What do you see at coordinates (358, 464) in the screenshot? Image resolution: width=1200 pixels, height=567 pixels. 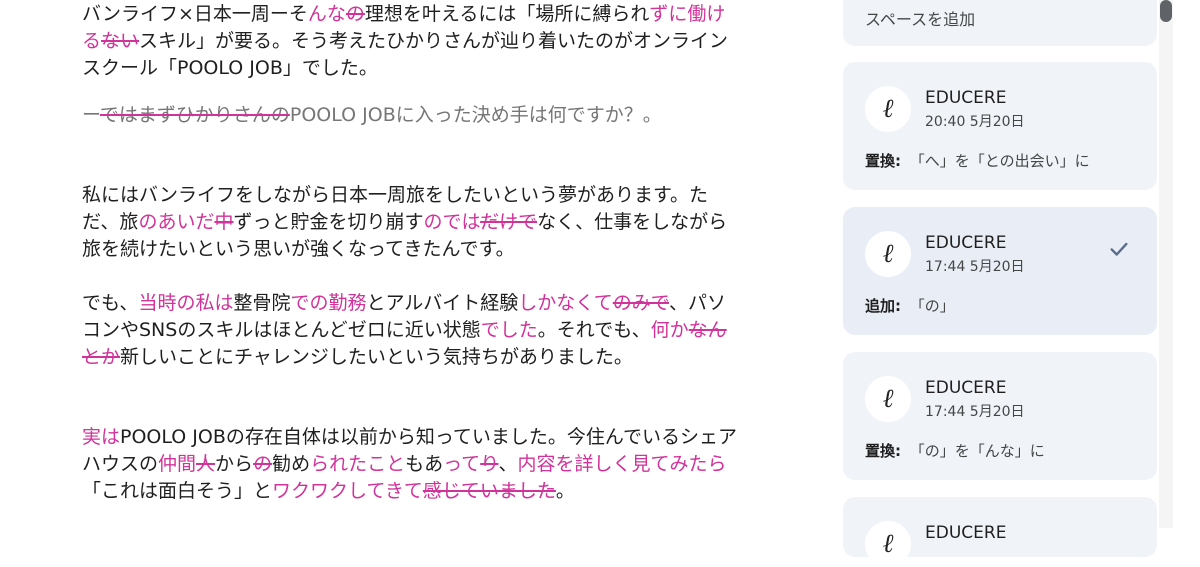 I see `suggested-insertion: られたこと` at bounding box center [358, 464].